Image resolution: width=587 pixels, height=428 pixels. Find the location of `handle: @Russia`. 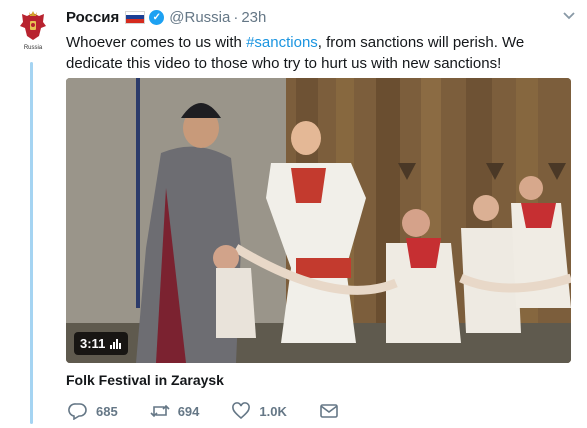

handle: @Russia is located at coordinates (199, 17).